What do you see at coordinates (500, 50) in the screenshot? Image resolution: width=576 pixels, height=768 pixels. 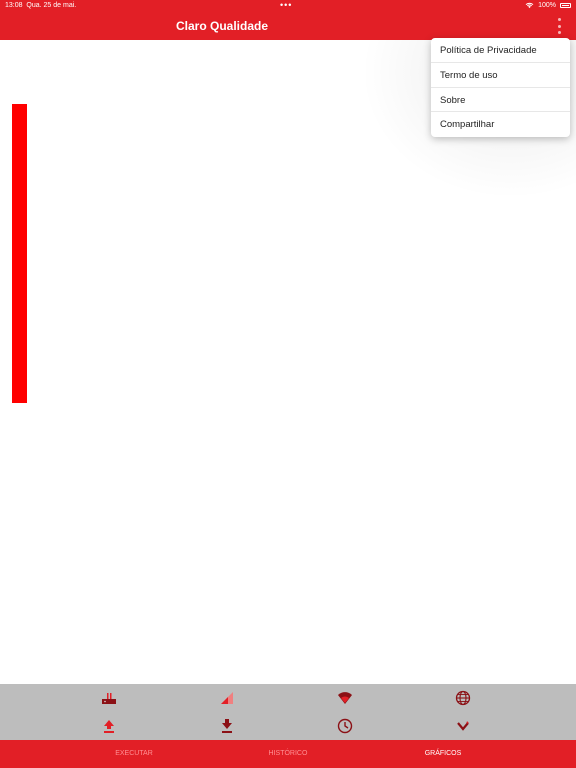 I see `menu-item-privacy-policy: Política de Privacidade` at bounding box center [500, 50].